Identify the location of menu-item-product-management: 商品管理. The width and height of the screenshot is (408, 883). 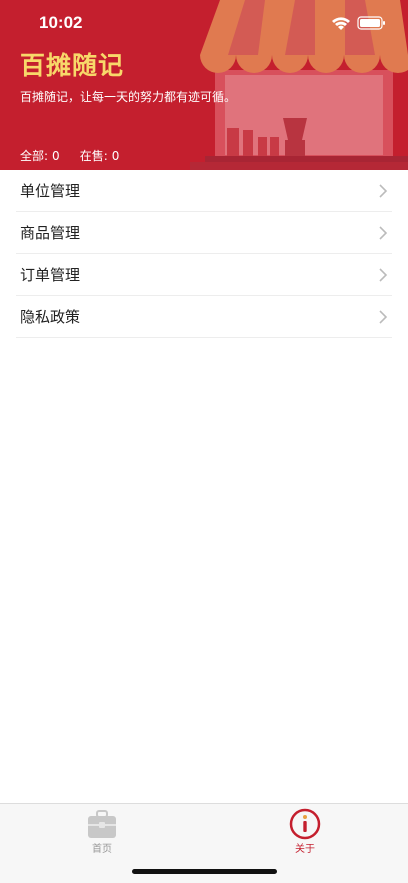
(204, 233).